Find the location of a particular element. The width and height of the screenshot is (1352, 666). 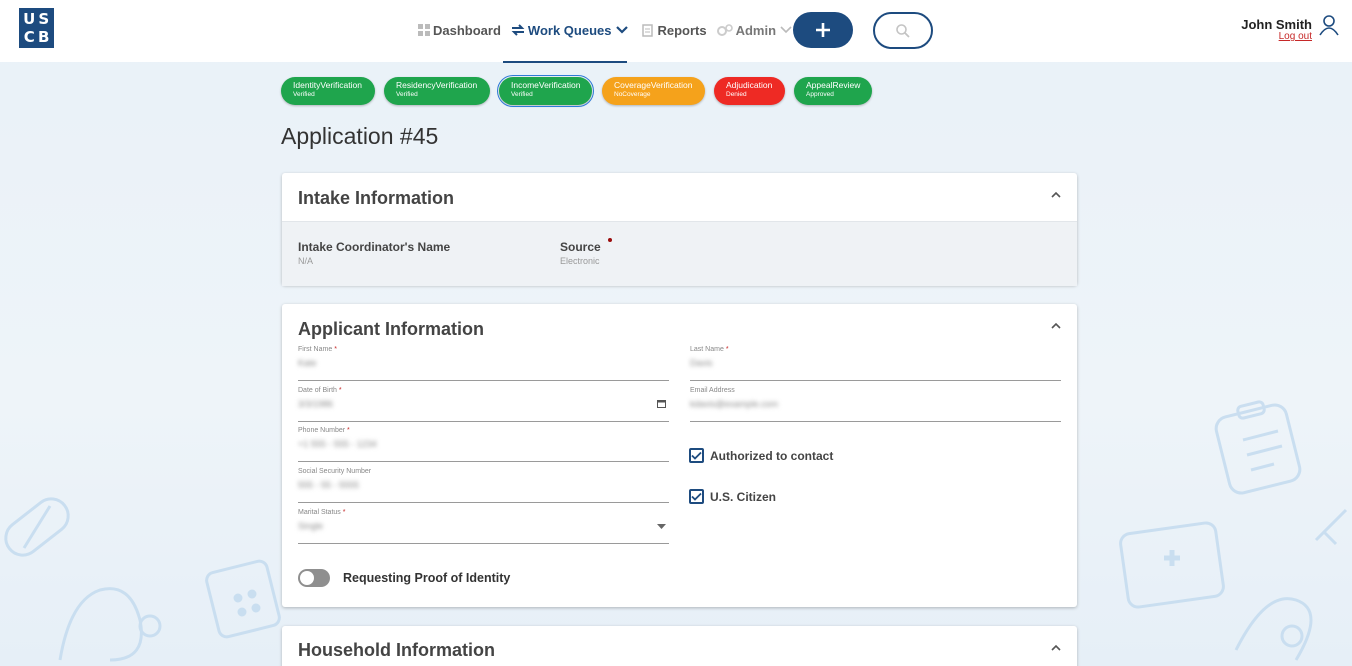

first-name-label: First Name * is located at coordinates (317, 349).